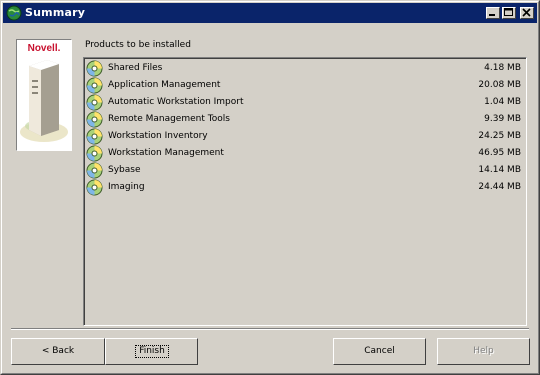  Describe the element at coordinates (499, 153) in the screenshot. I see `product-size: 46.95 MB` at that location.